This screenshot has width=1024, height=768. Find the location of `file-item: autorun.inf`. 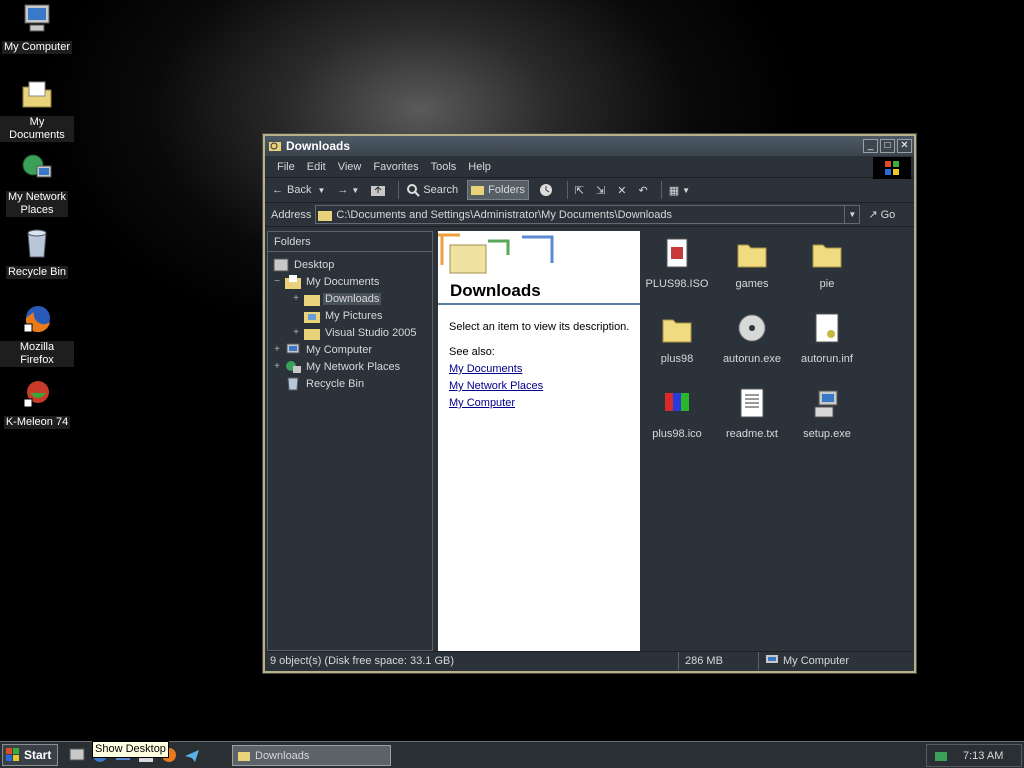

file-item: autorun.inf is located at coordinates (827, 338).